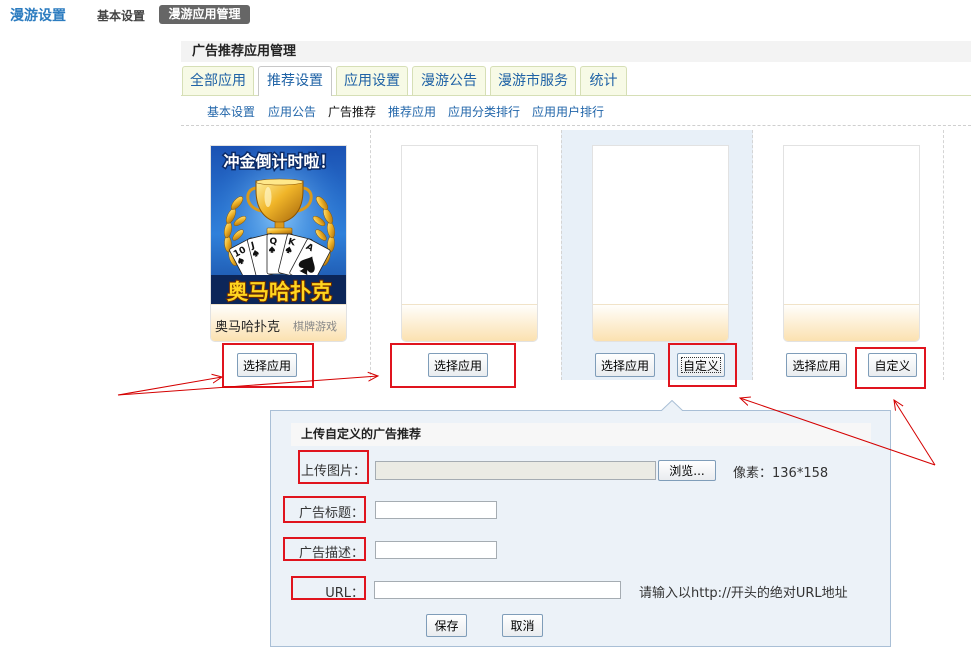 The width and height of the screenshot is (971, 659). What do you see at coordinates (267, 365) in the screenshot?
I see `select-app-button-1: 选择应用` at bounding box center [267, 365].